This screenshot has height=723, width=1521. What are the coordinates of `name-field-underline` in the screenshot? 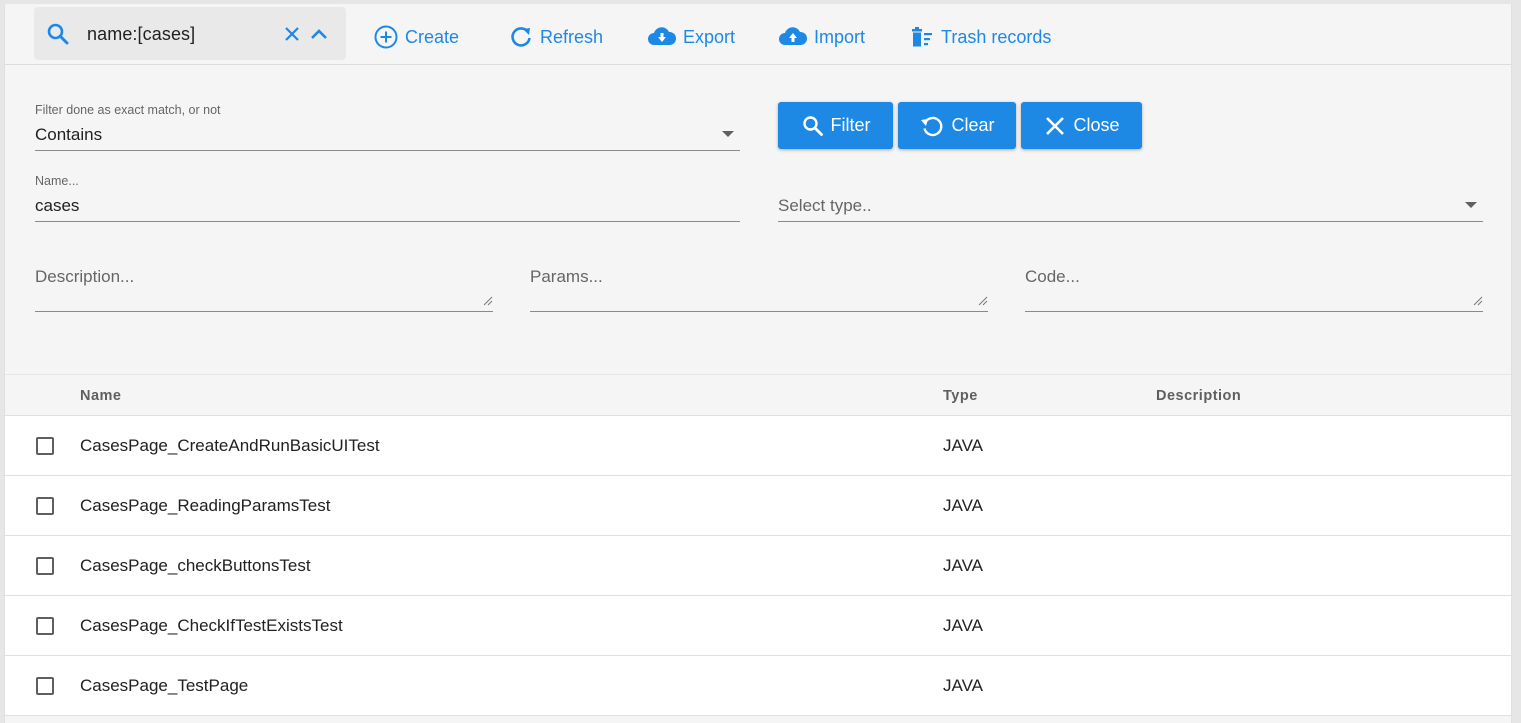 It's located at (387, 221).